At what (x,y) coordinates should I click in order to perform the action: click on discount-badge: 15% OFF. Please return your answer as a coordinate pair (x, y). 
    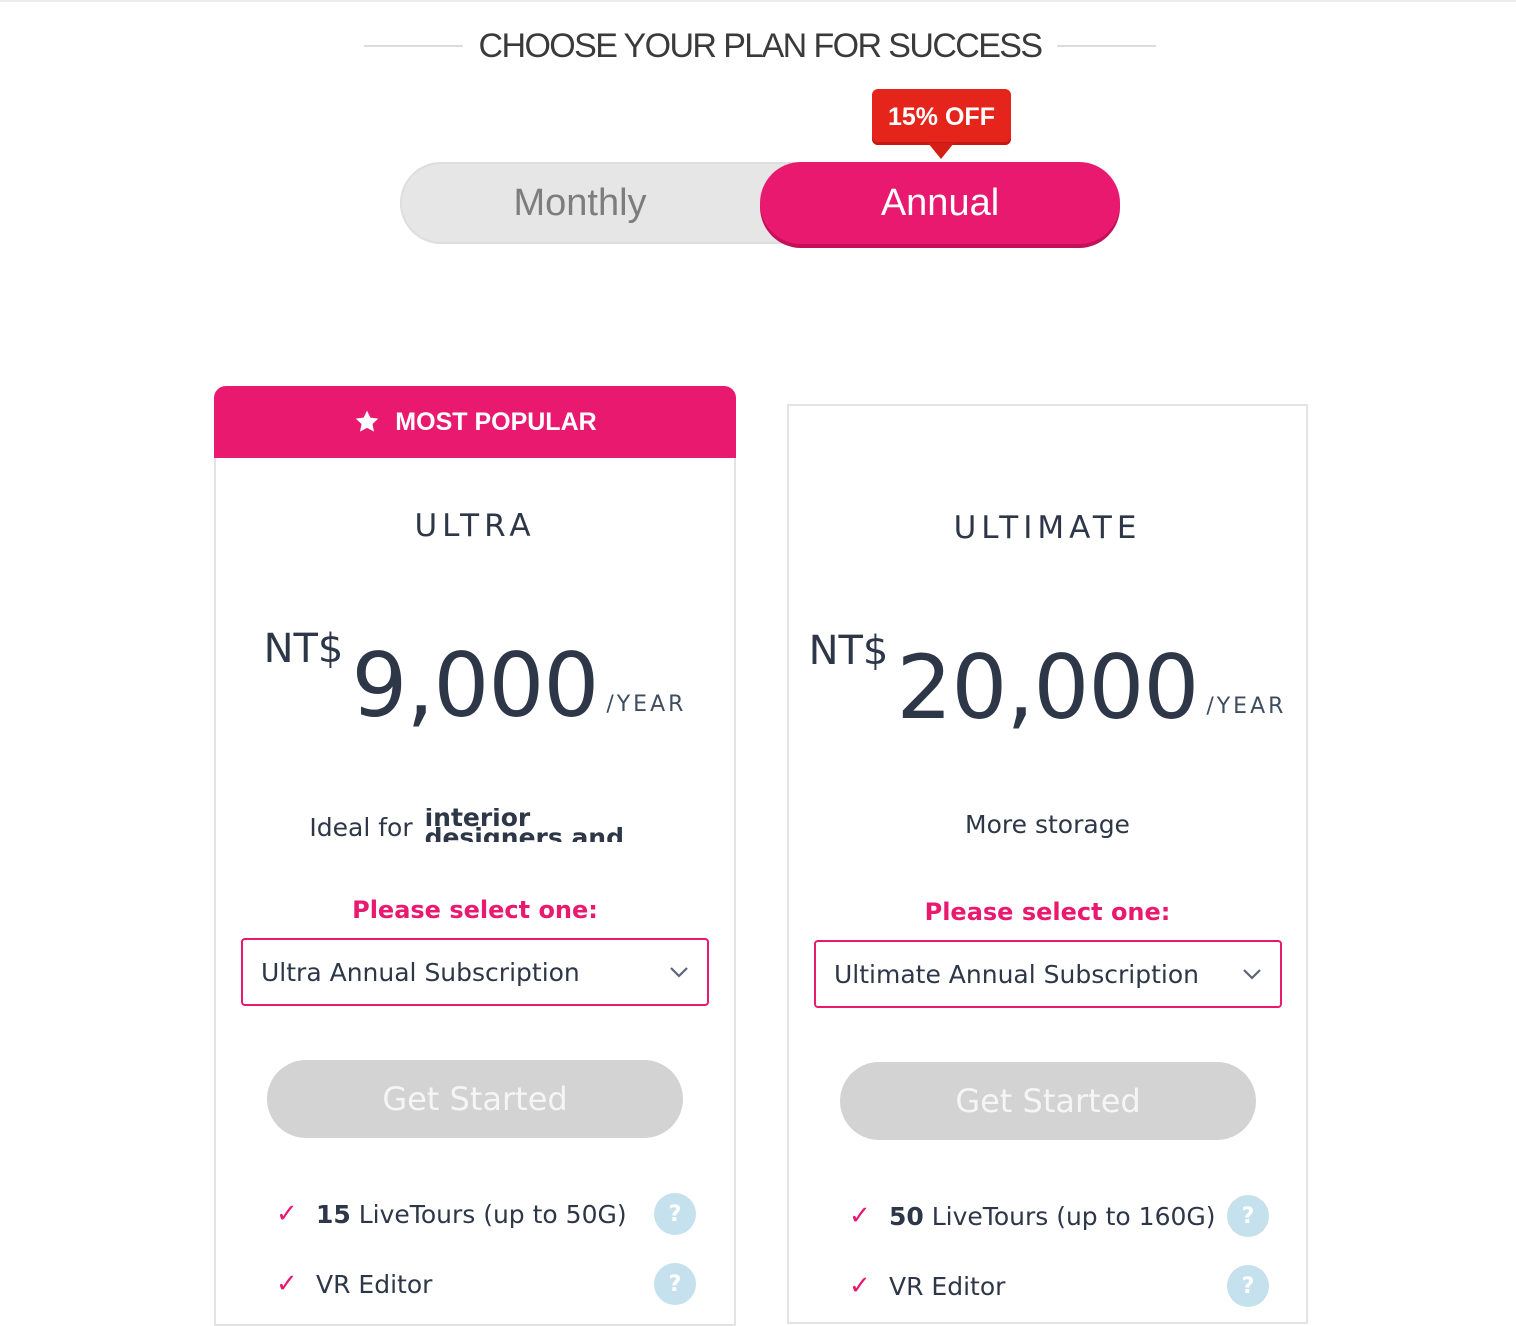
    Looking at the image, I should click on (941, 117).